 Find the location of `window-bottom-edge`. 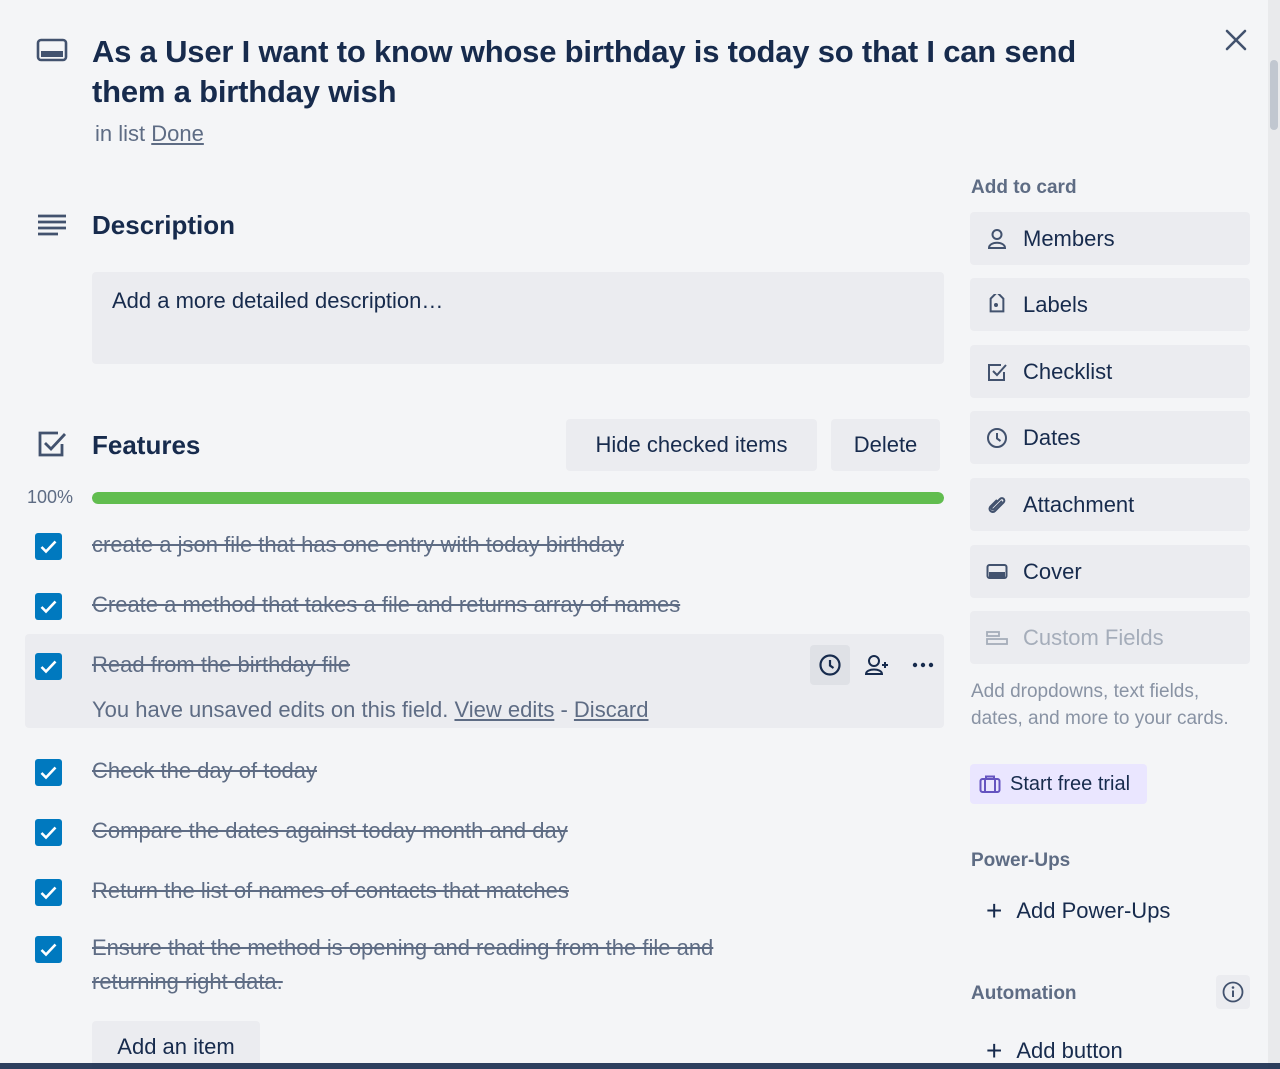

window-bottom-edge is located at coordinates (640, 1066).